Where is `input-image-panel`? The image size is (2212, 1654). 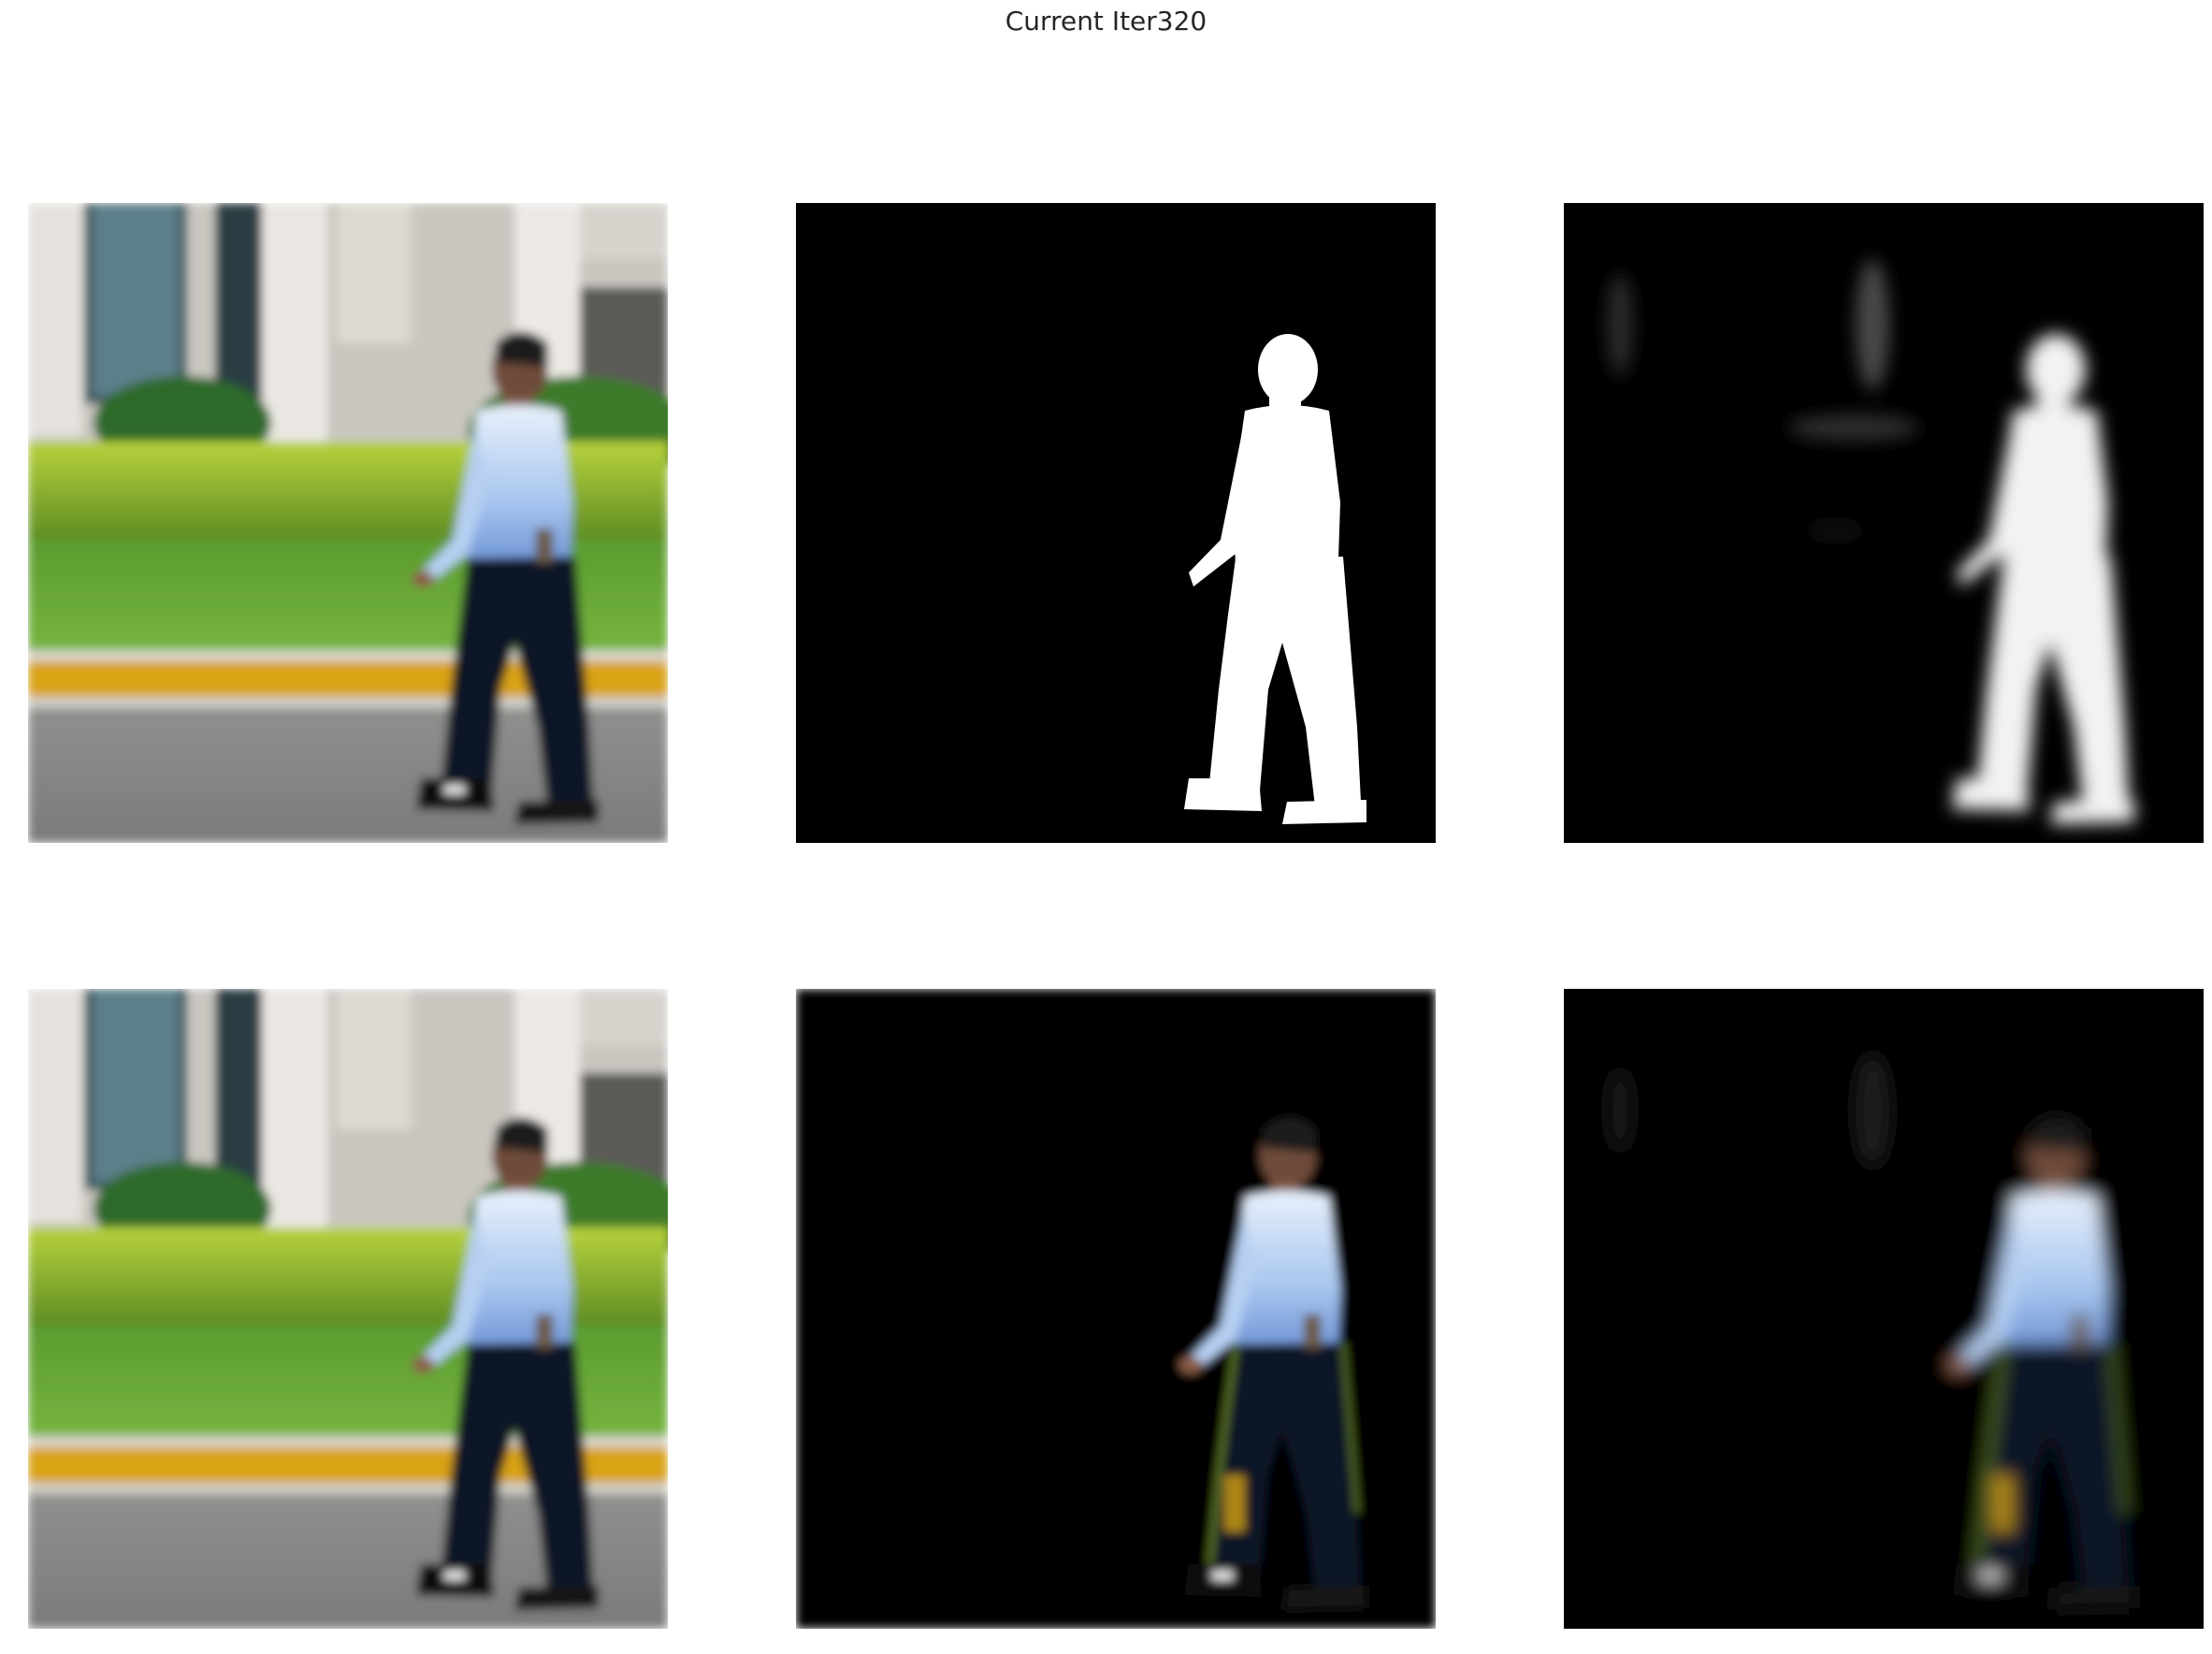
input-image-panel is located at coordinates (348, 523).